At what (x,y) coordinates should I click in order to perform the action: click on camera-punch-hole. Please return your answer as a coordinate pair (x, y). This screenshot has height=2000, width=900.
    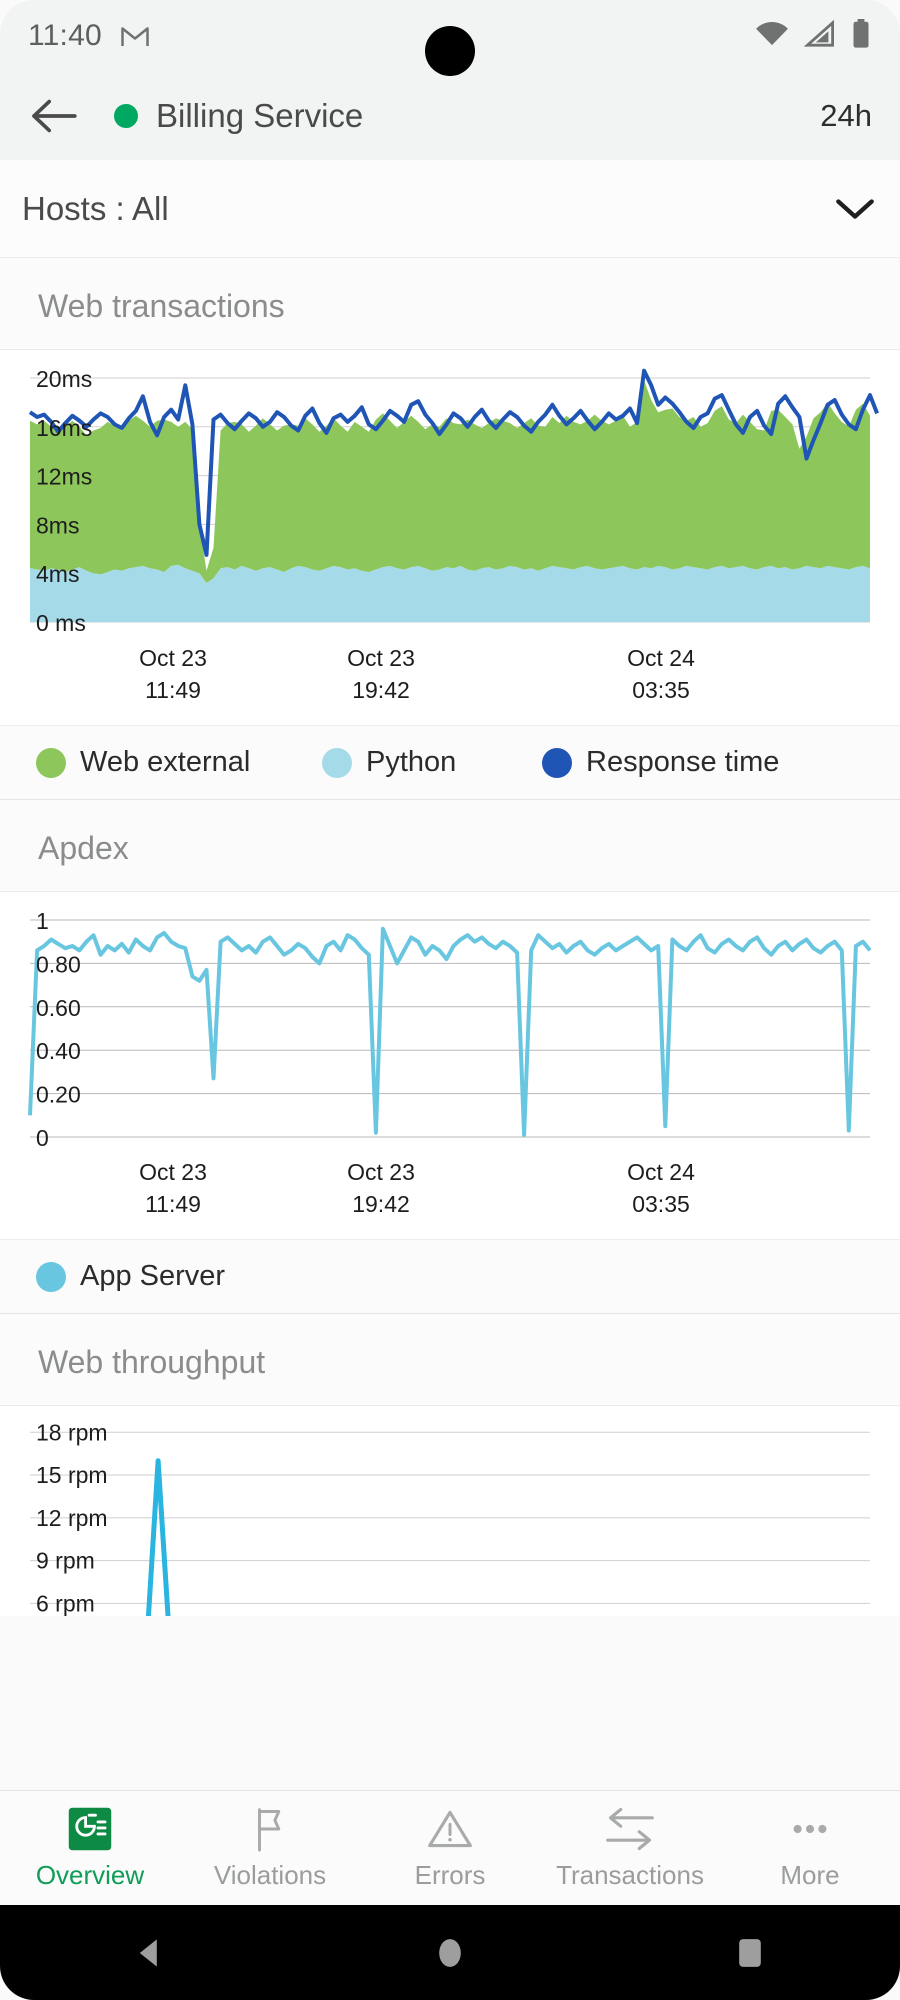
    Looking at the image, I should click on (450, 51).